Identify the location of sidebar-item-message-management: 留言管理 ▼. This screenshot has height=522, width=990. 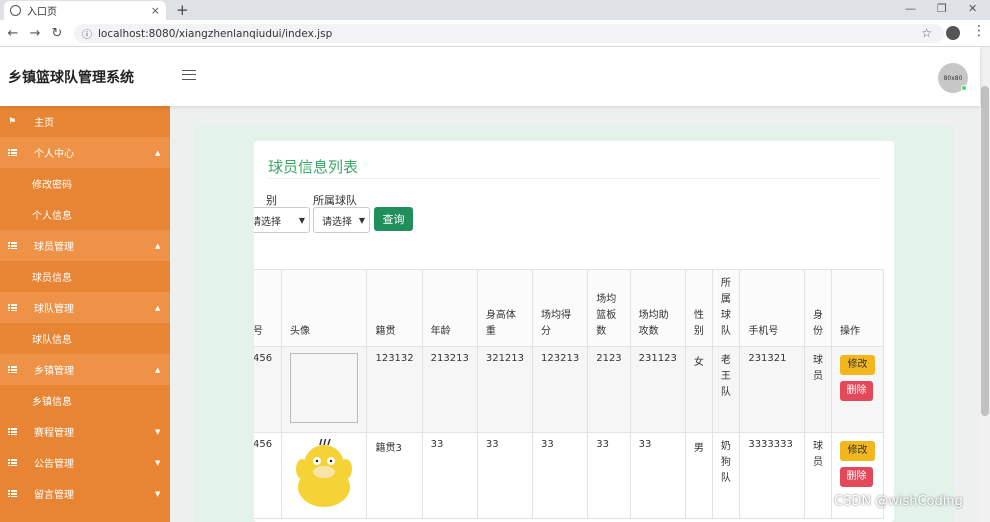
(85, 493).